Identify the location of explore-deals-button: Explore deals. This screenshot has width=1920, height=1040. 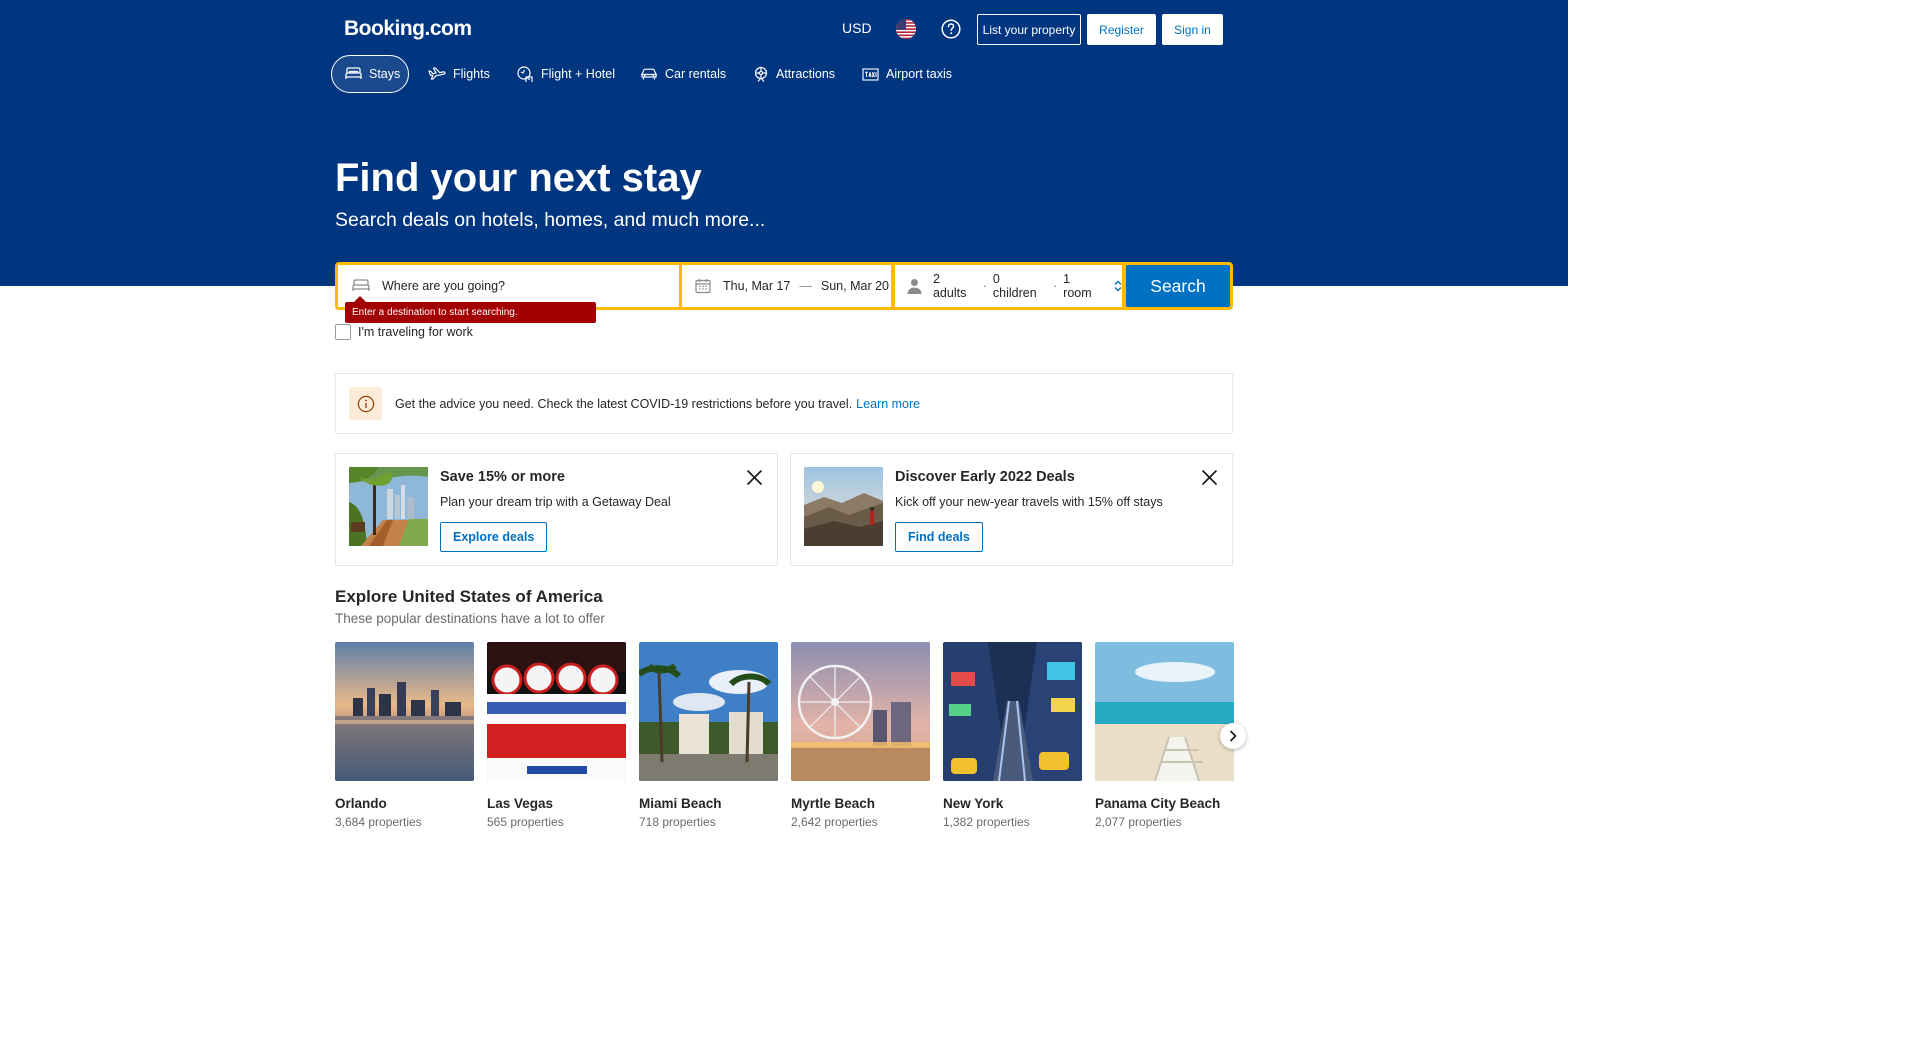
(494, 537).